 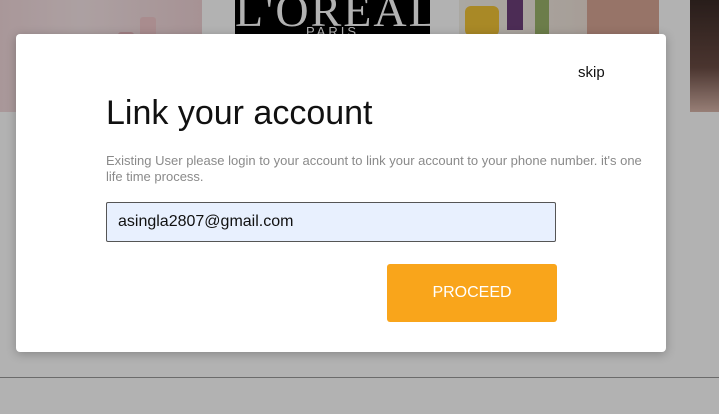 What do you see at coordinates (331, 222) in the screenshot?
I see `email-field` at bounding box center [331, 222].